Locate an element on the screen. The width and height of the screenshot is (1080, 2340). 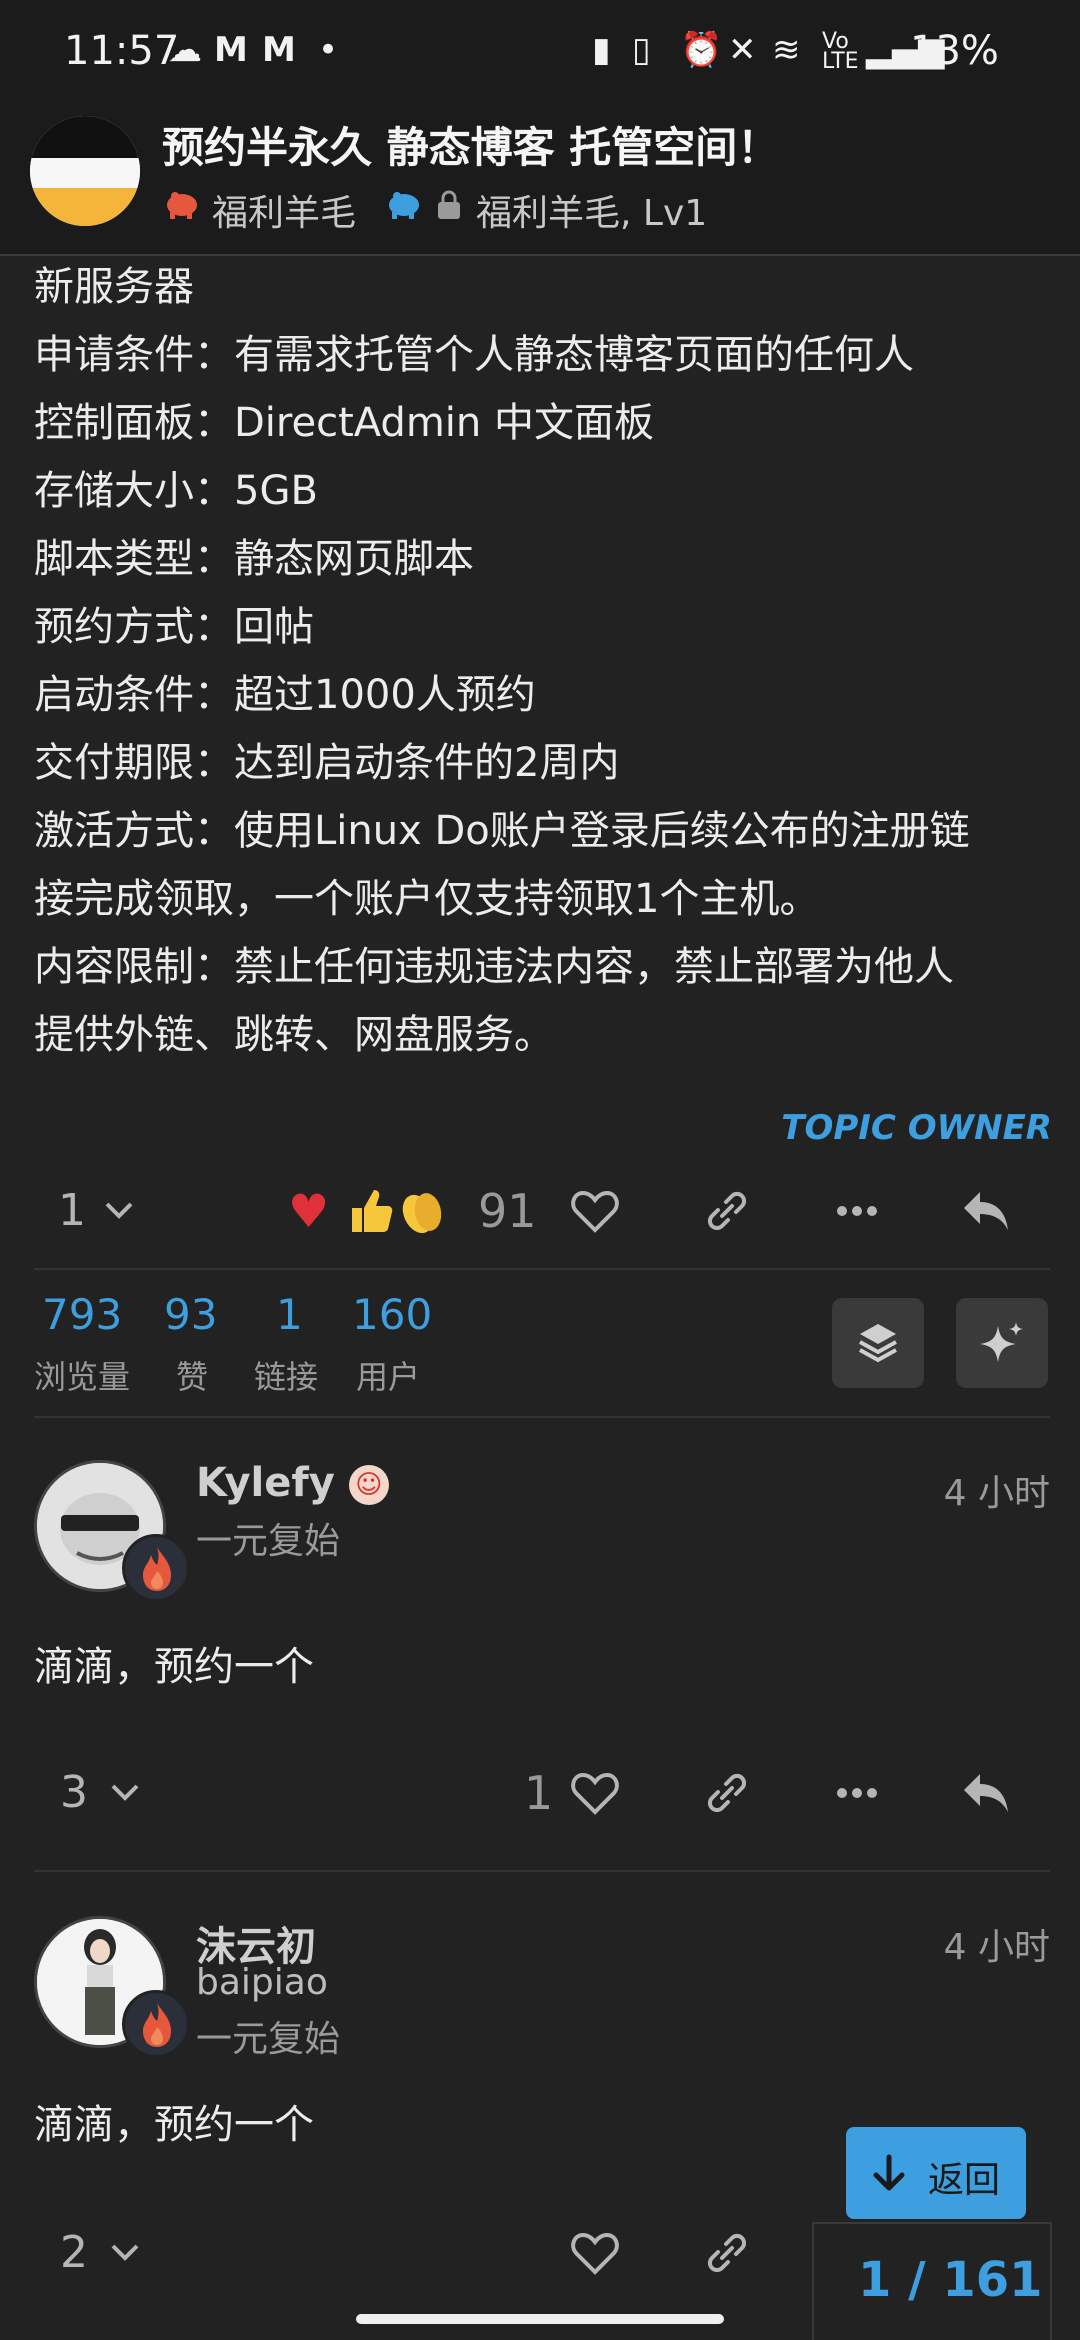
post-line: 脚本类型：静态网页脚本 is located at coordinates (254, 559).